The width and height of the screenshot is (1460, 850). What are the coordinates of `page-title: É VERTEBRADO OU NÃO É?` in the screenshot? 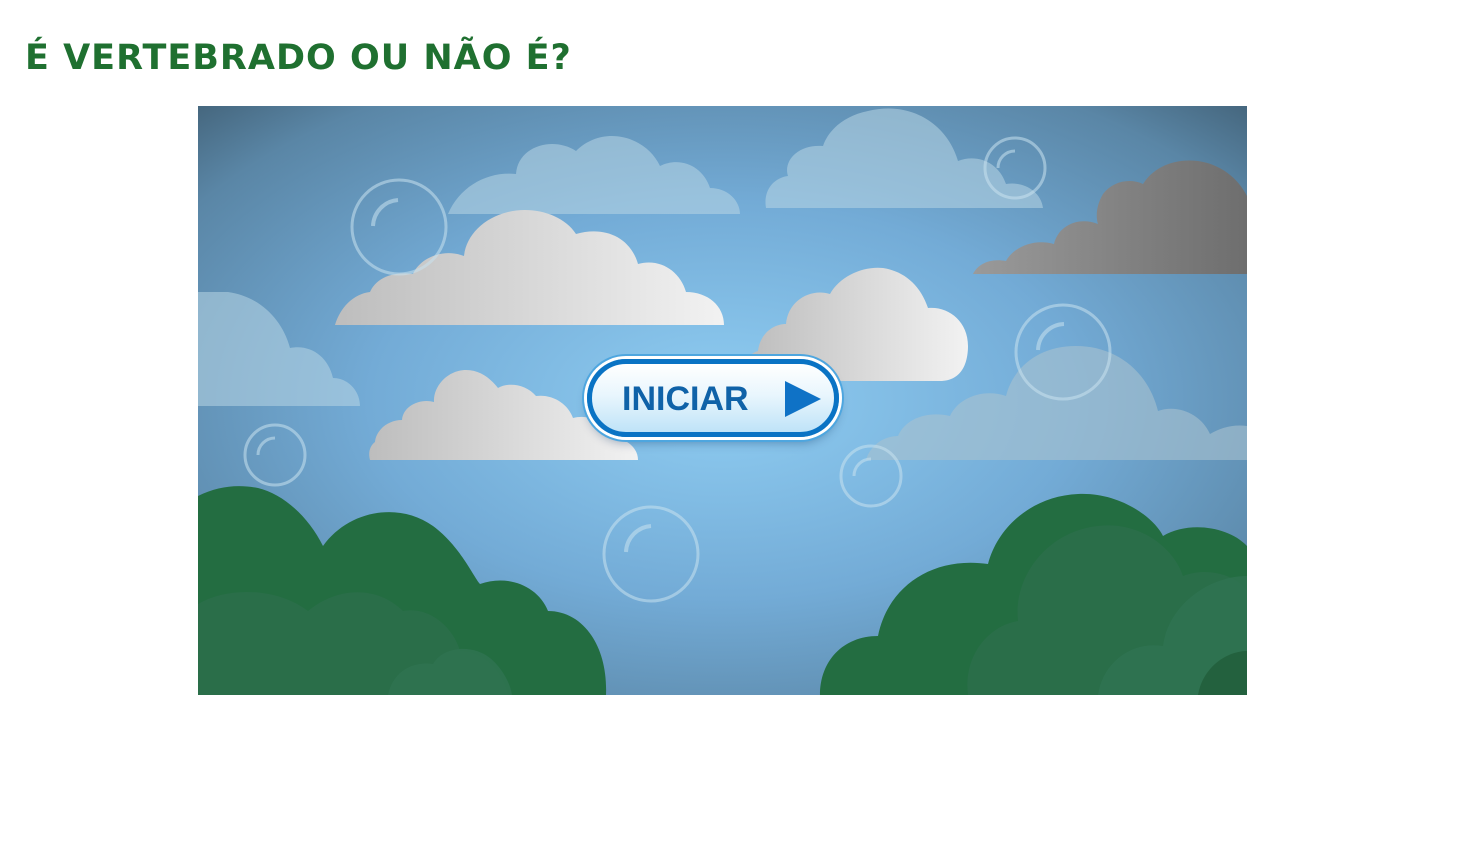 It's located at (298, 58).